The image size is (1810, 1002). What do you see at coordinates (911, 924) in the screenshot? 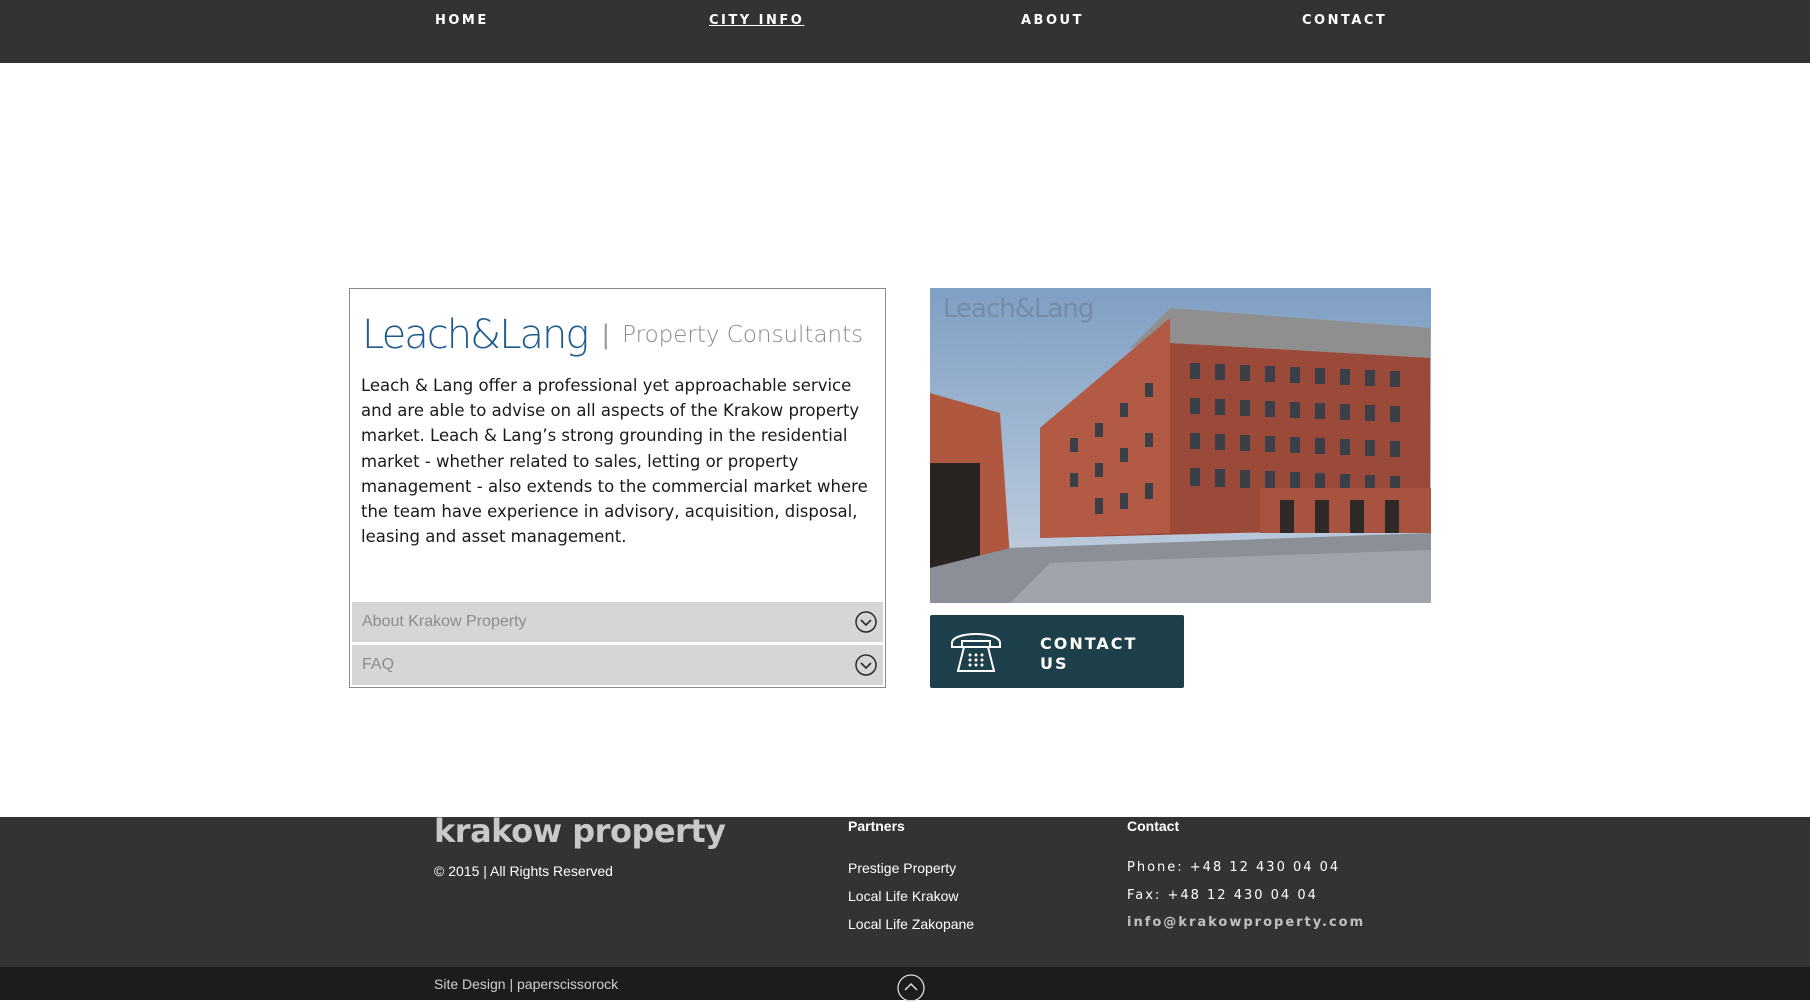
I see `partner-link-local-life-zakopane: Local Life Zakopane` at bounding box center [911, 924].